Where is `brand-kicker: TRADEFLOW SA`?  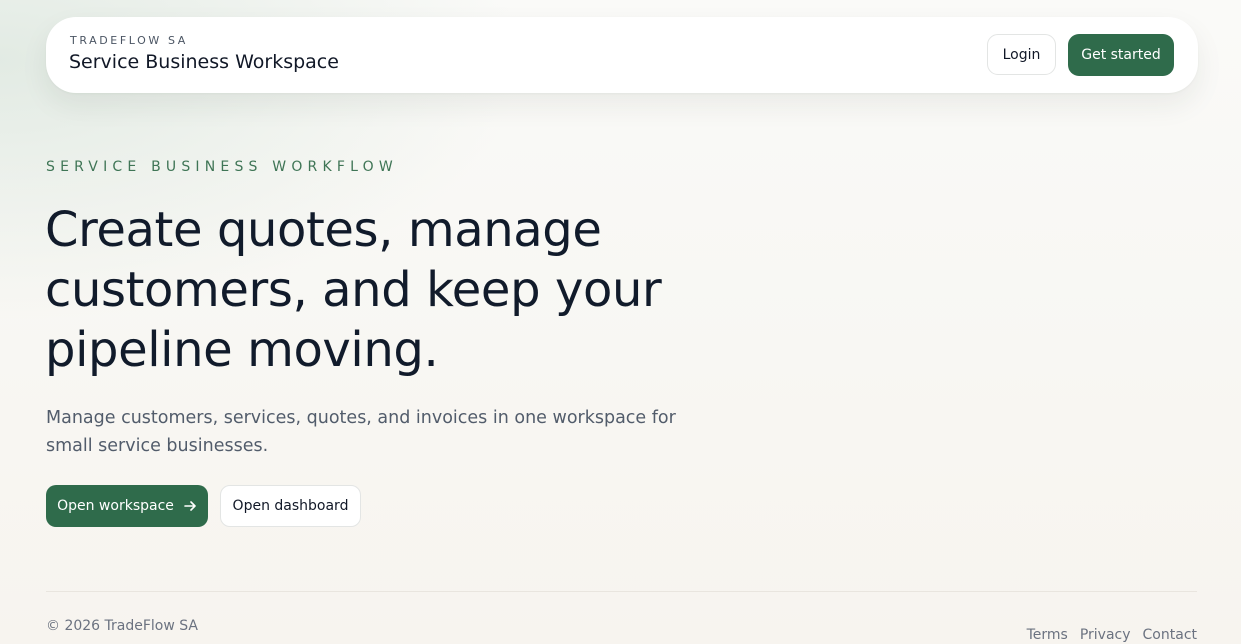
brand-kicker: TRADEFLOW SA is located at coordinates (129, 40).